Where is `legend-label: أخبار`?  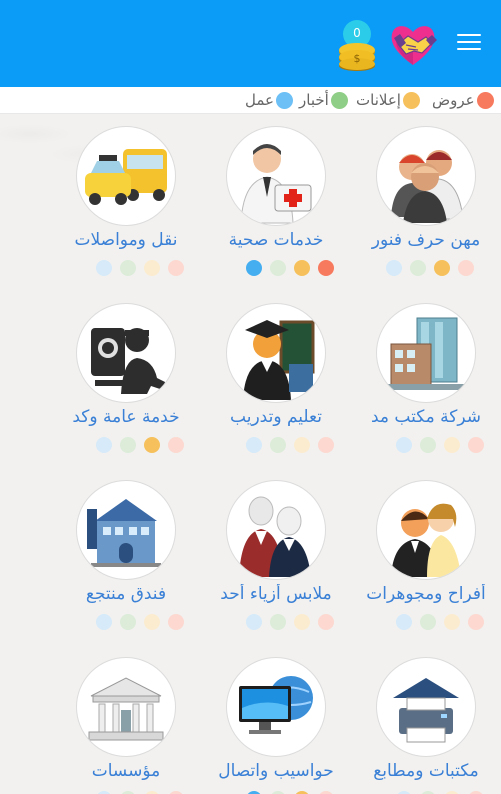
legend-label: أخبار is located at coordinates (314, 100).